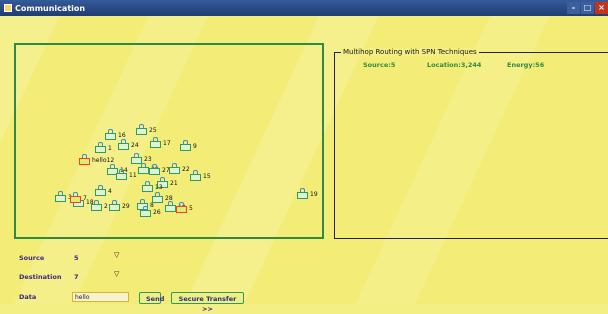  Describe the element at coordinates (304, 8) in the screenshot. I see `title-bar: Communication – □ ×` at that location.